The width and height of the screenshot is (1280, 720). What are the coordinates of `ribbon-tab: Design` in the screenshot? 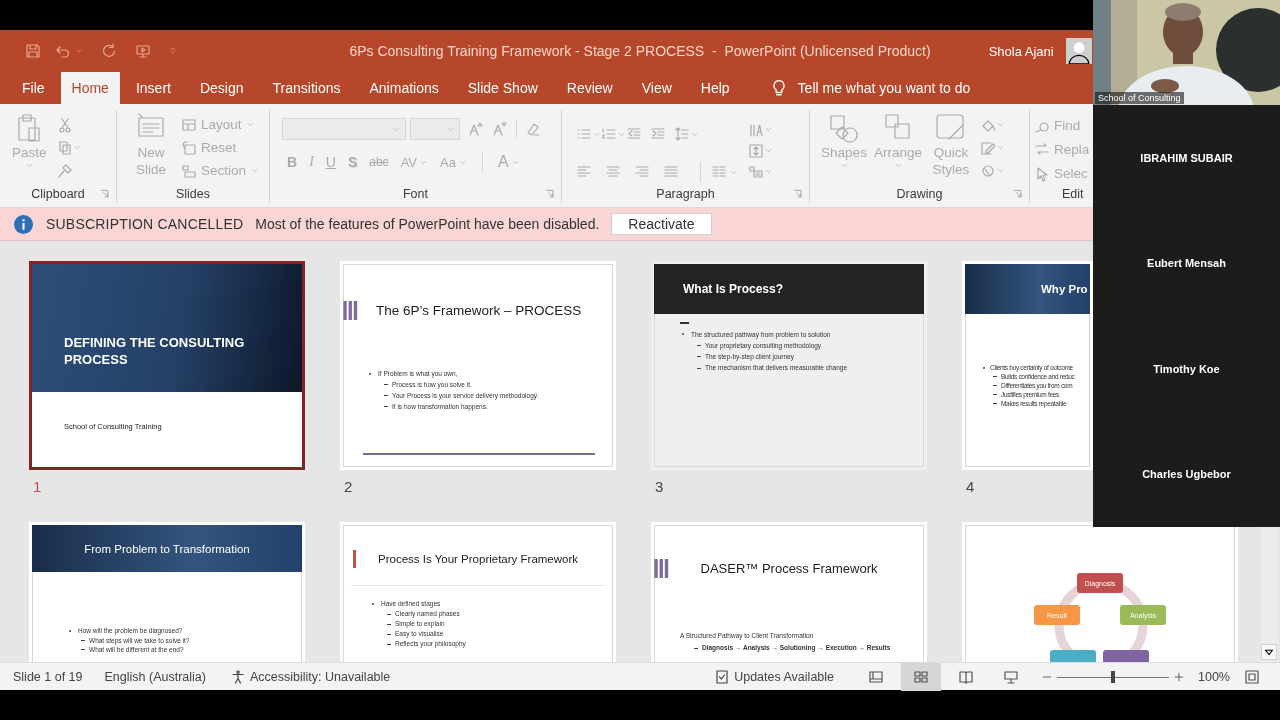 It's located at (221, 88).